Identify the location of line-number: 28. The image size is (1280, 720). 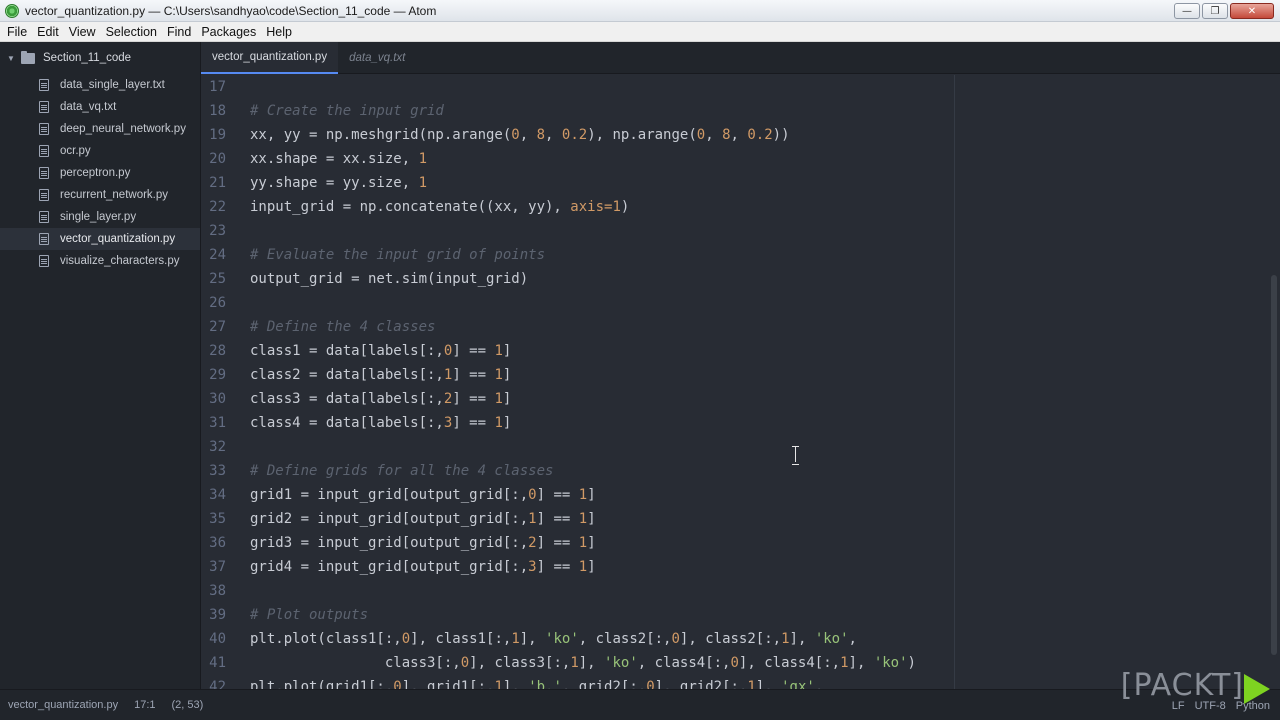
(217, 351).